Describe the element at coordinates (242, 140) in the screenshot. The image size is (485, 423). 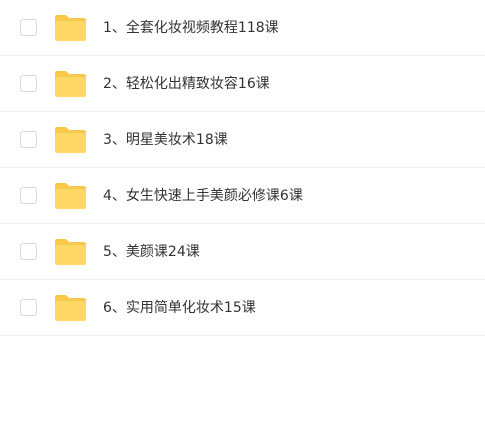
I see `file-row: 3、明星美妆术18课` at that location.